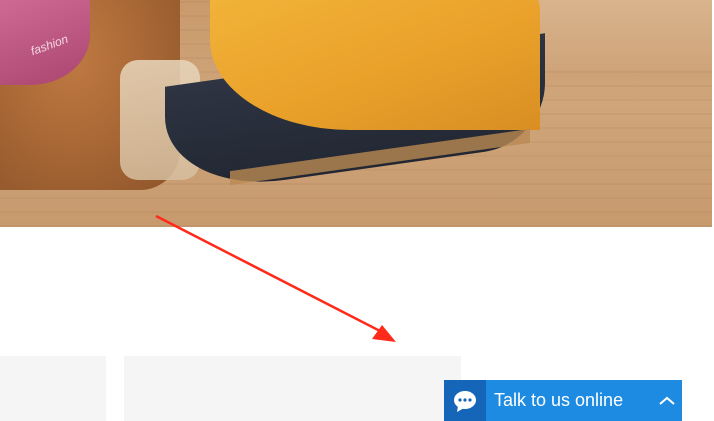  What do you see at coordinates (569, 400) in the screenshot?
I see `chat-label: Talk to us online` at bounding box center [569, 400].